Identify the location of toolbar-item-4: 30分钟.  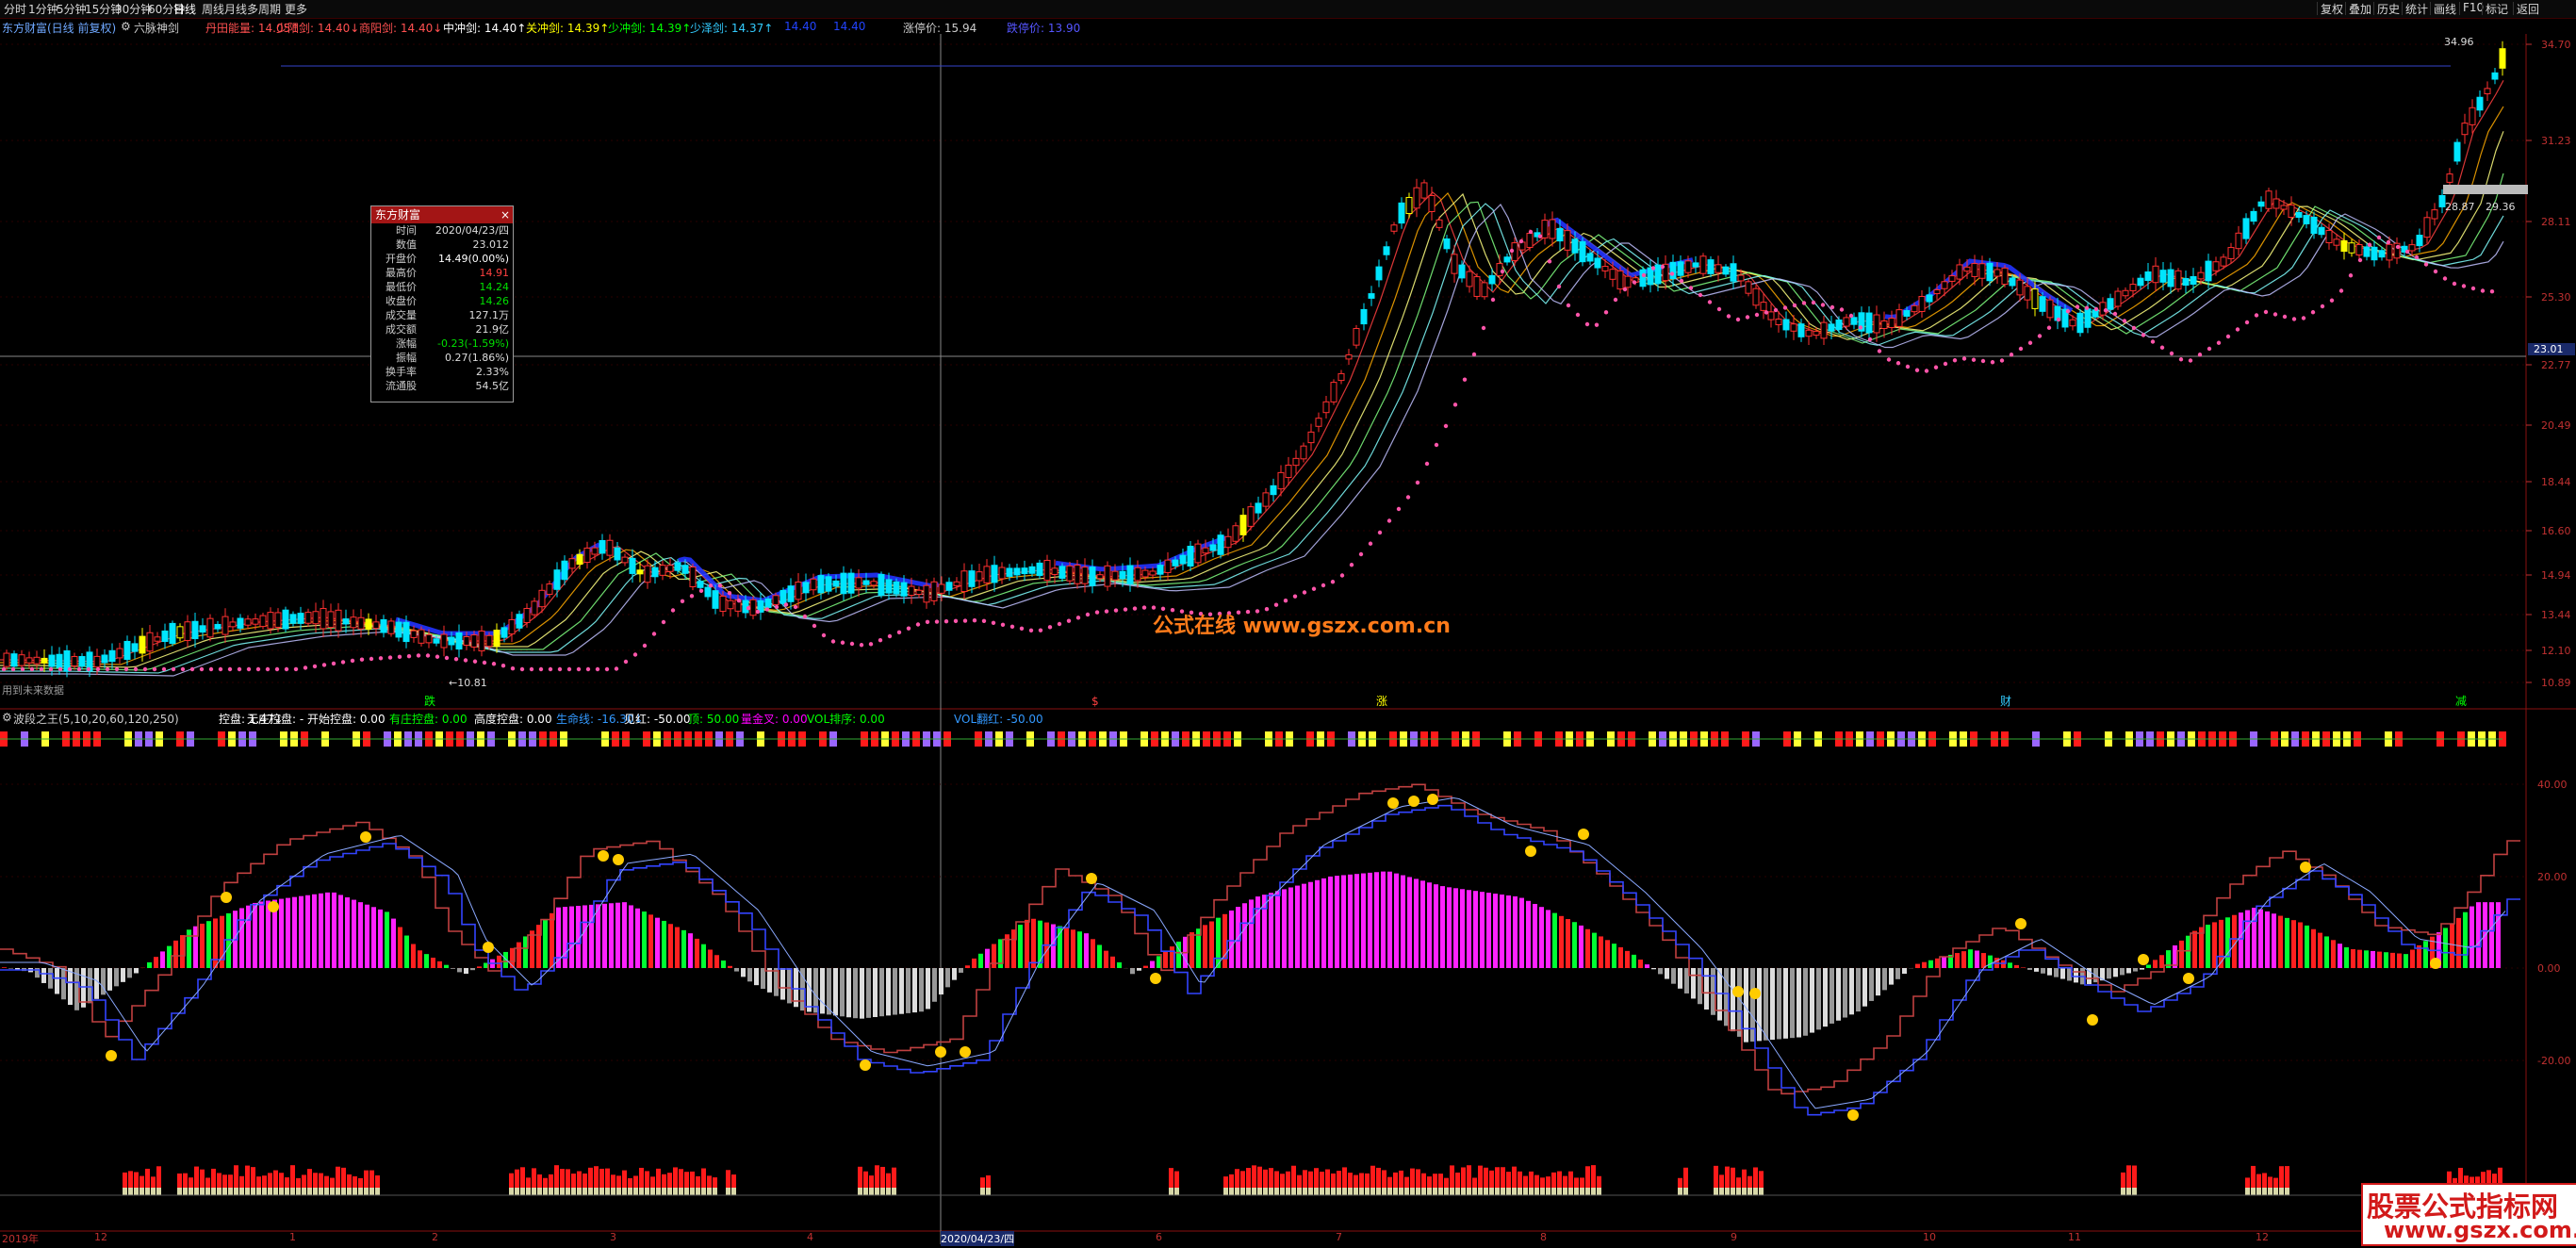
(133, 9).